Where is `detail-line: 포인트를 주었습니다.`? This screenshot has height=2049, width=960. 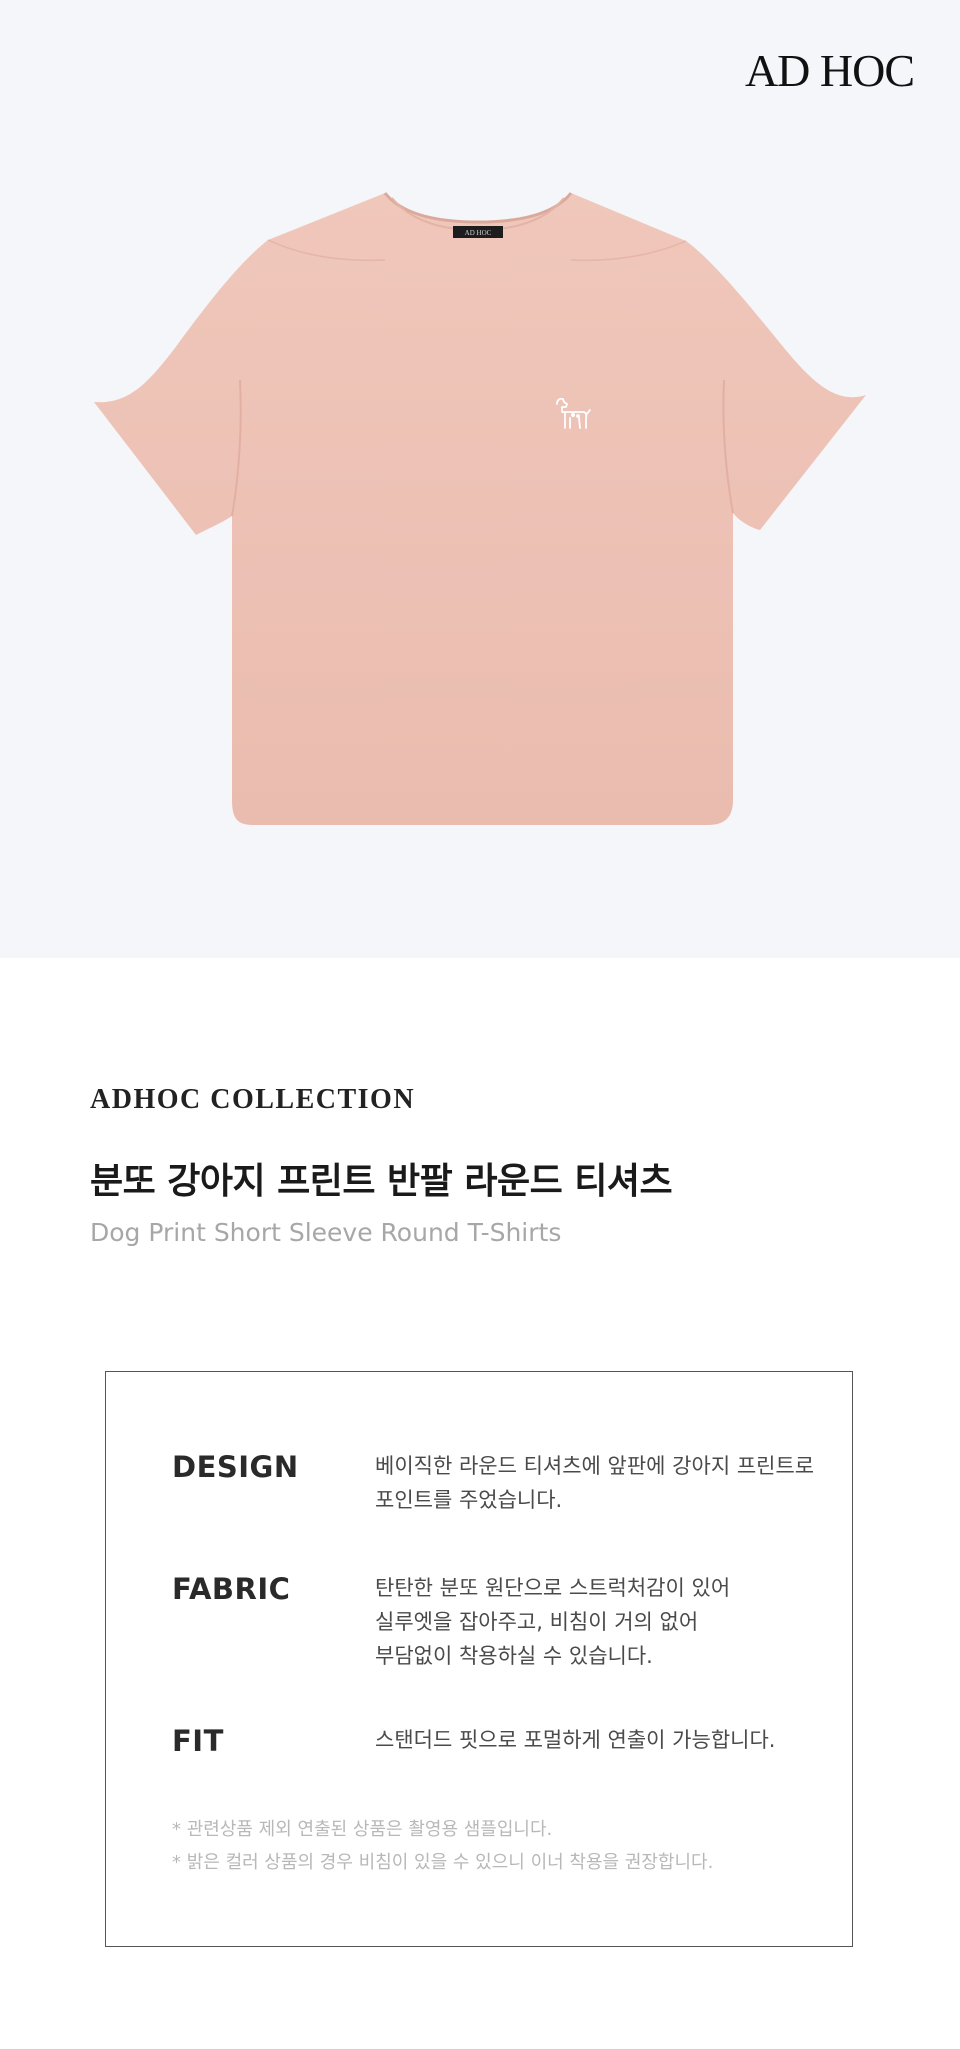 detail-line: 포인트를 주었습니다. is located at coordinates (469, 1500).